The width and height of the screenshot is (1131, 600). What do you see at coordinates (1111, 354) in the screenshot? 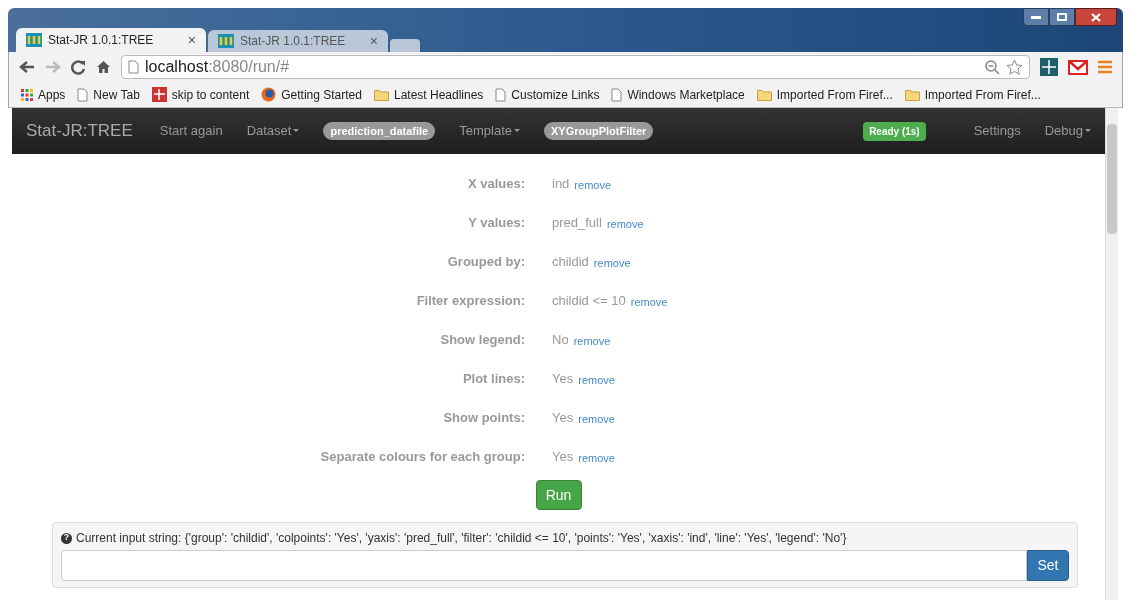
I see `scrollbar` at bounding box center [1111, 354].